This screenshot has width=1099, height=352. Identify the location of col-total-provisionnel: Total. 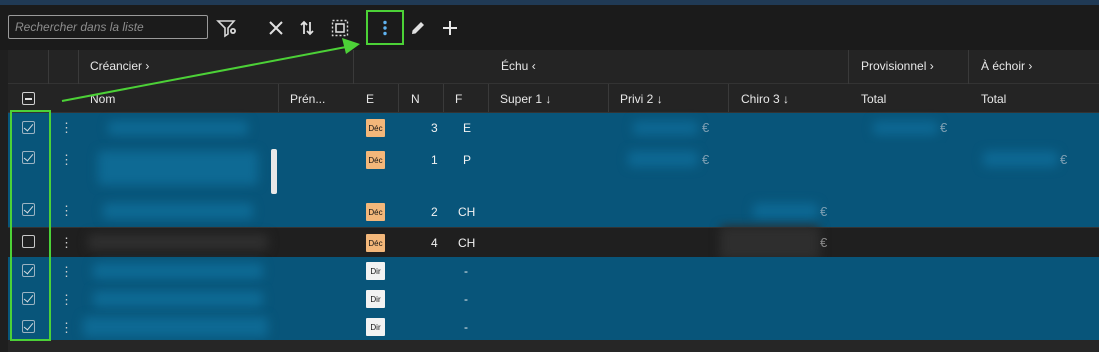
(873, 99).